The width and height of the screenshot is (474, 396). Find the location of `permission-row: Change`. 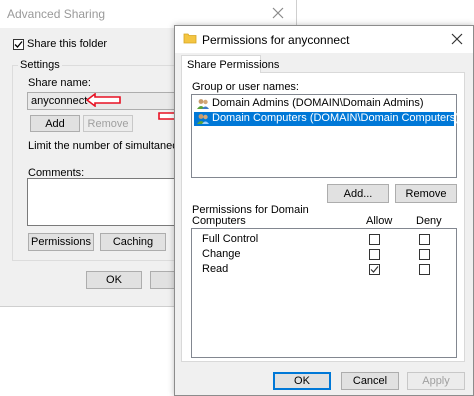

permission-row: Change is located at coordinates (324, 254).